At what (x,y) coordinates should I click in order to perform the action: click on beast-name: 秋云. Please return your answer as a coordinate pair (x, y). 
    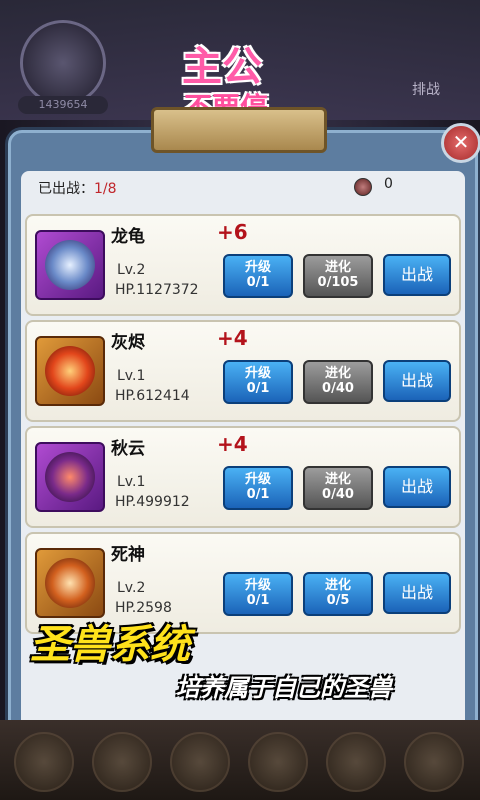
    Looking at the image, I should click on (128, 449).